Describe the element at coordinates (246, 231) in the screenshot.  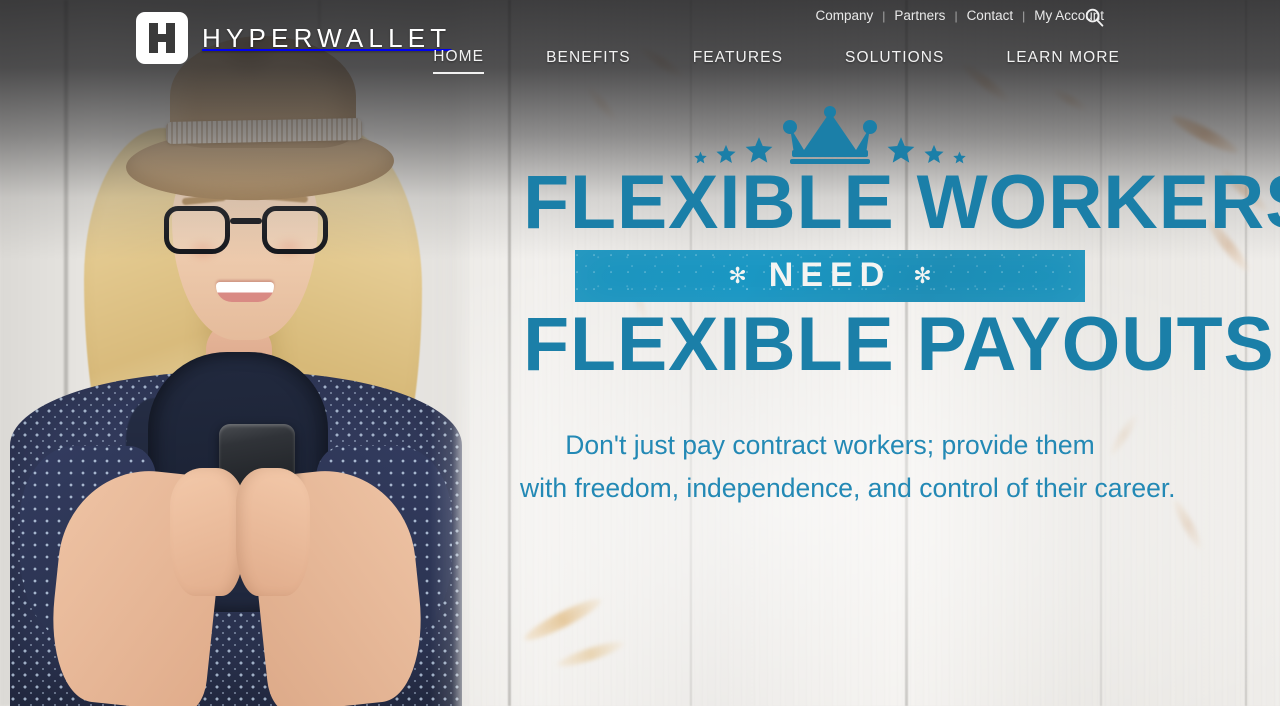
I see `eyeglasses` at that location.